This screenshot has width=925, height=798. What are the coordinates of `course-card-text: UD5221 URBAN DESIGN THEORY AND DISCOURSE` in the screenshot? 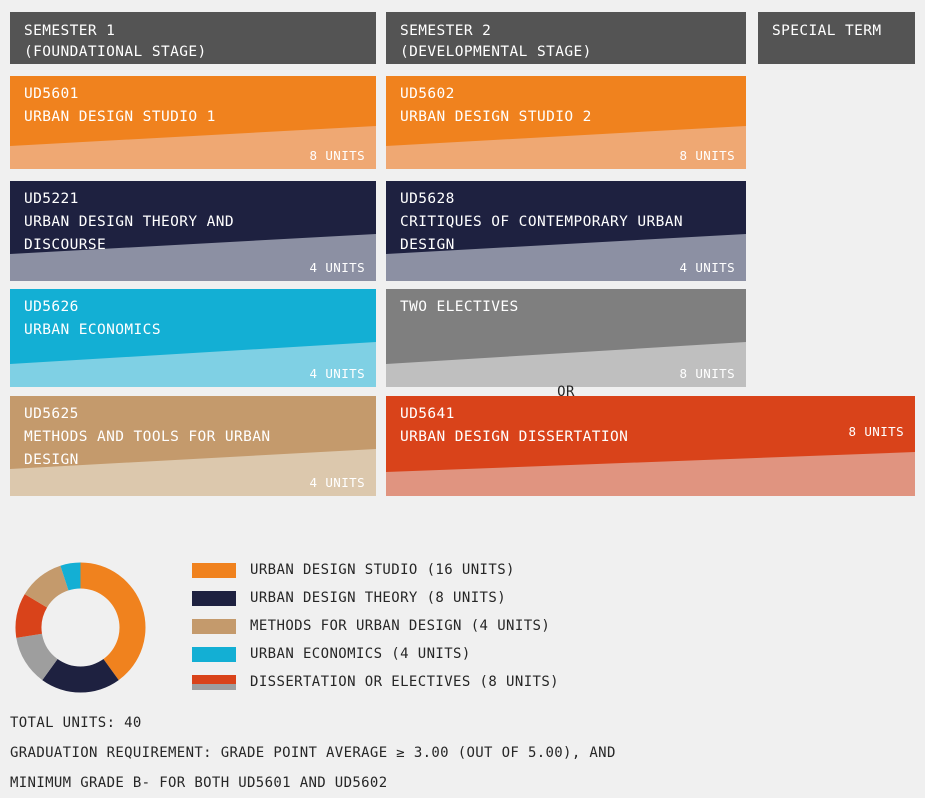 It's located at (129, 222).